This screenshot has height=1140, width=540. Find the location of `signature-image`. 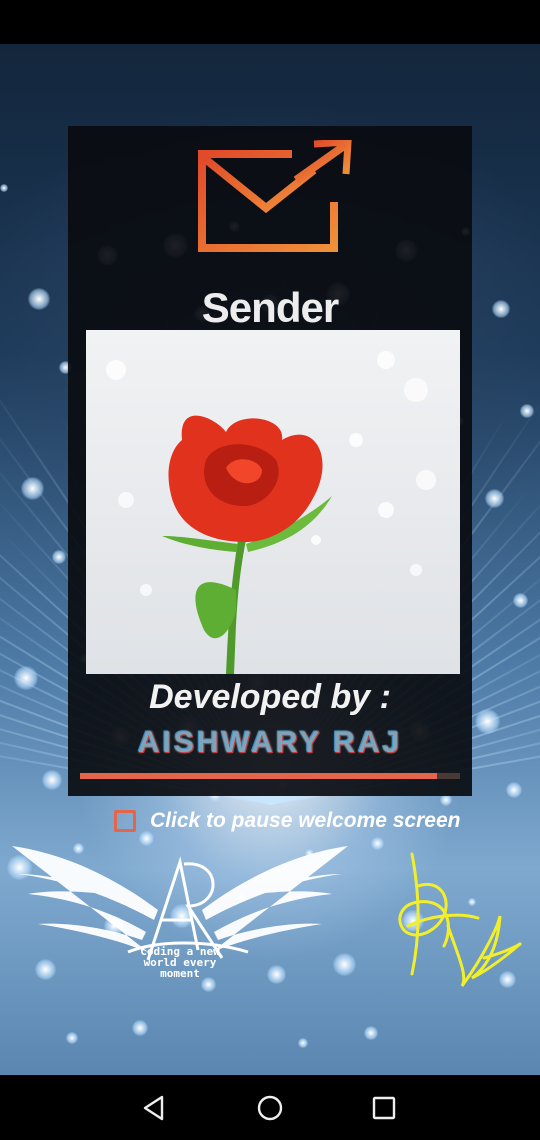

signature-image is located at coordinates (460, 919).